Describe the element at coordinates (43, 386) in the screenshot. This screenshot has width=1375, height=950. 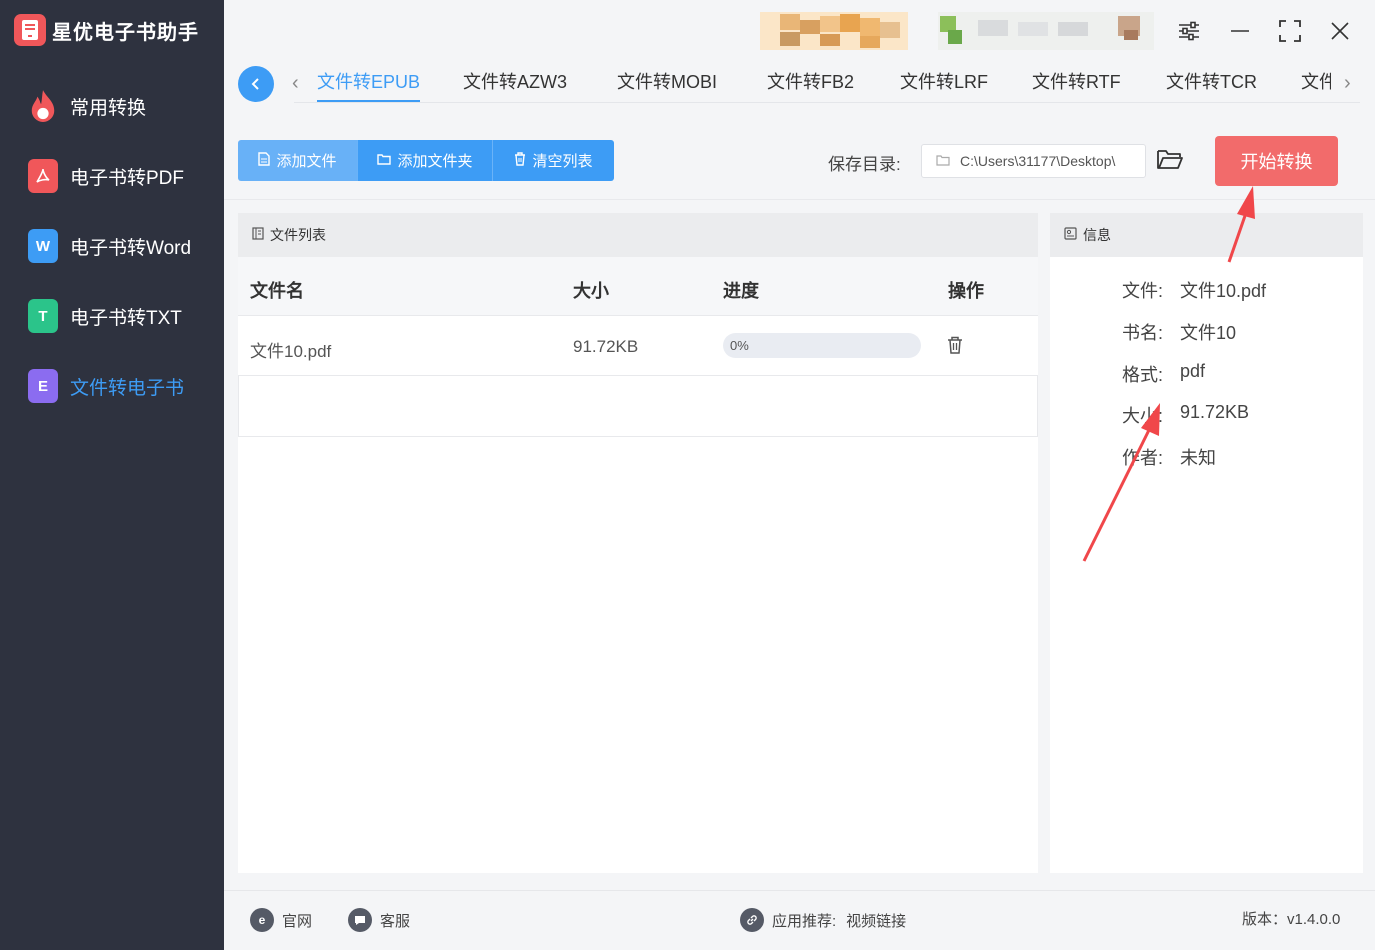
I see `ebook-icon: E` at that location.